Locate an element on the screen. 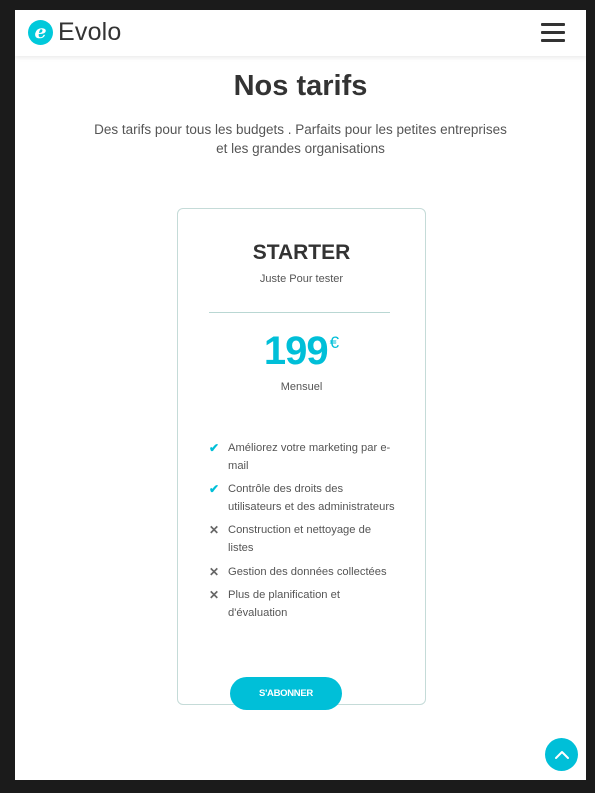 The width and height of the screenshot is (595, 793). billing-period: Mensuel is located at coordinates (301, 387).